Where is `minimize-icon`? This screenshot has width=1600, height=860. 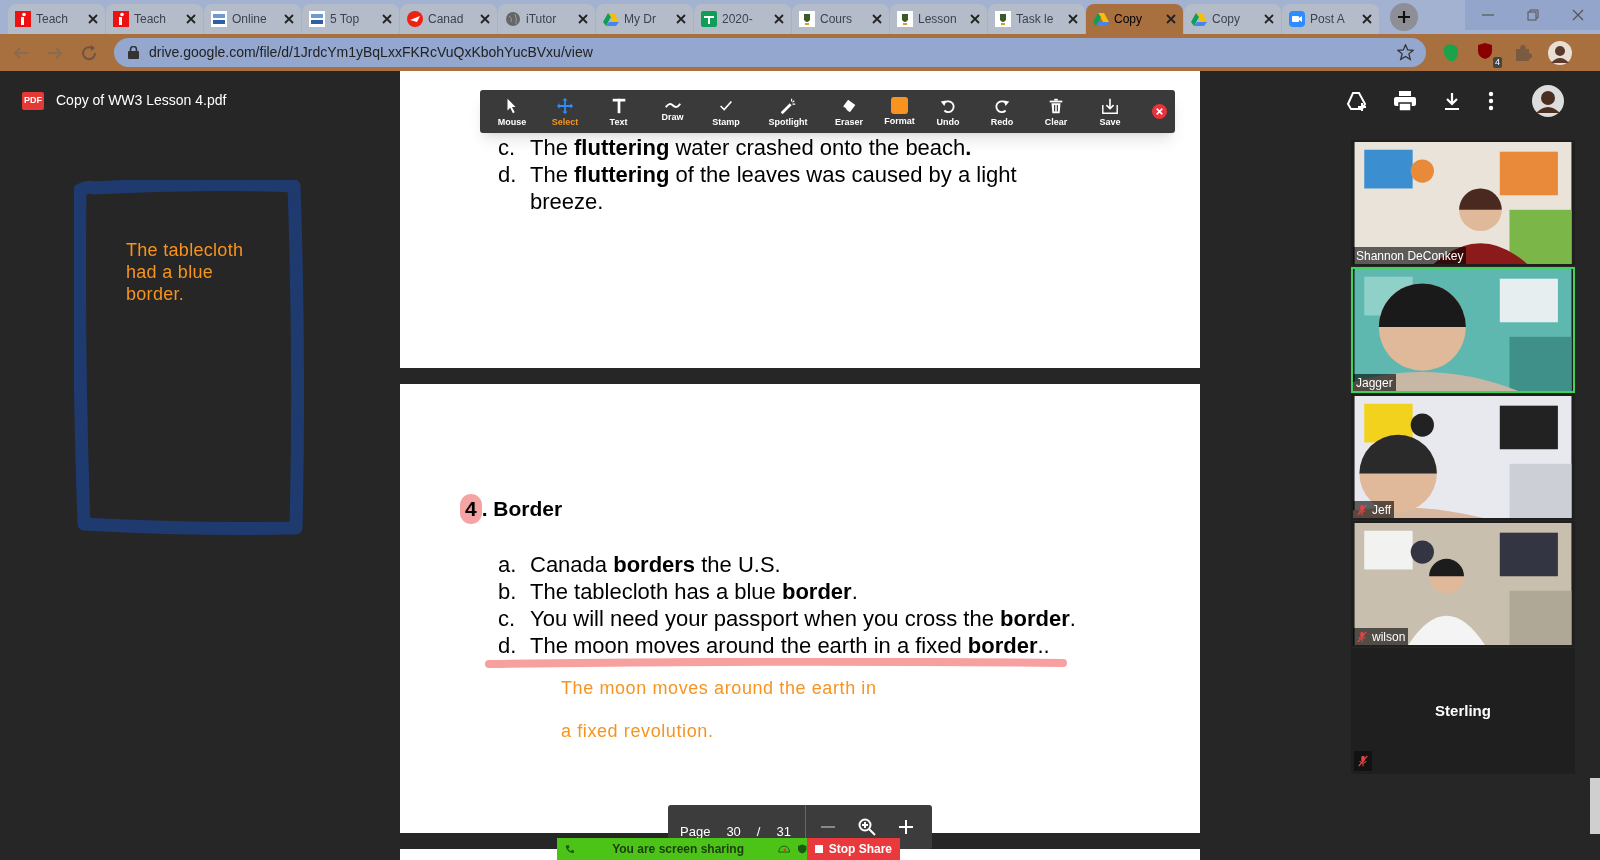
minimize-icon is located at coordinates (1487, 15).